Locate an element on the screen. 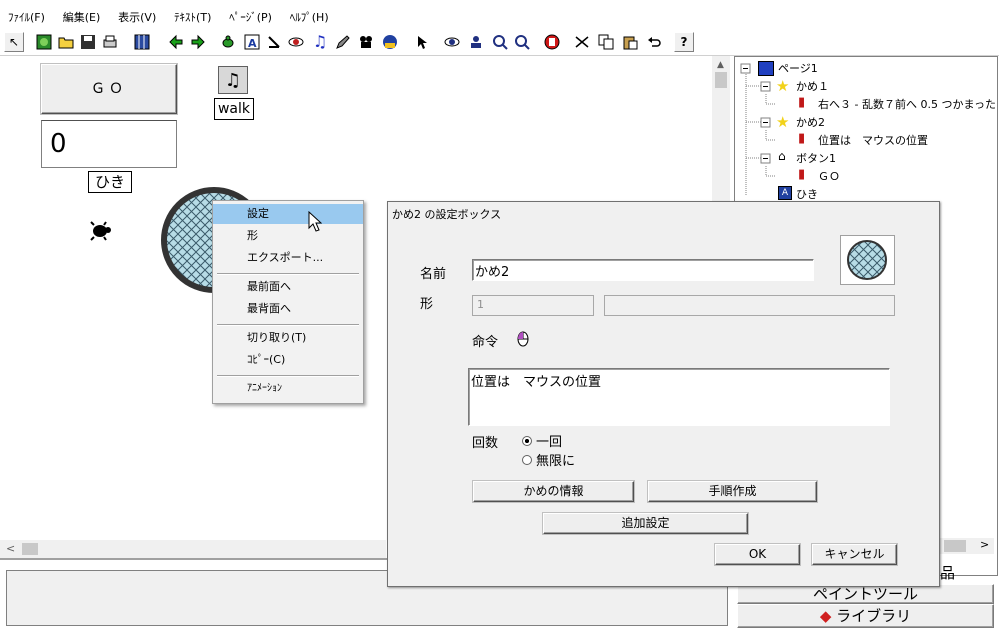  shape-preview is located at coordinates (867, 260).